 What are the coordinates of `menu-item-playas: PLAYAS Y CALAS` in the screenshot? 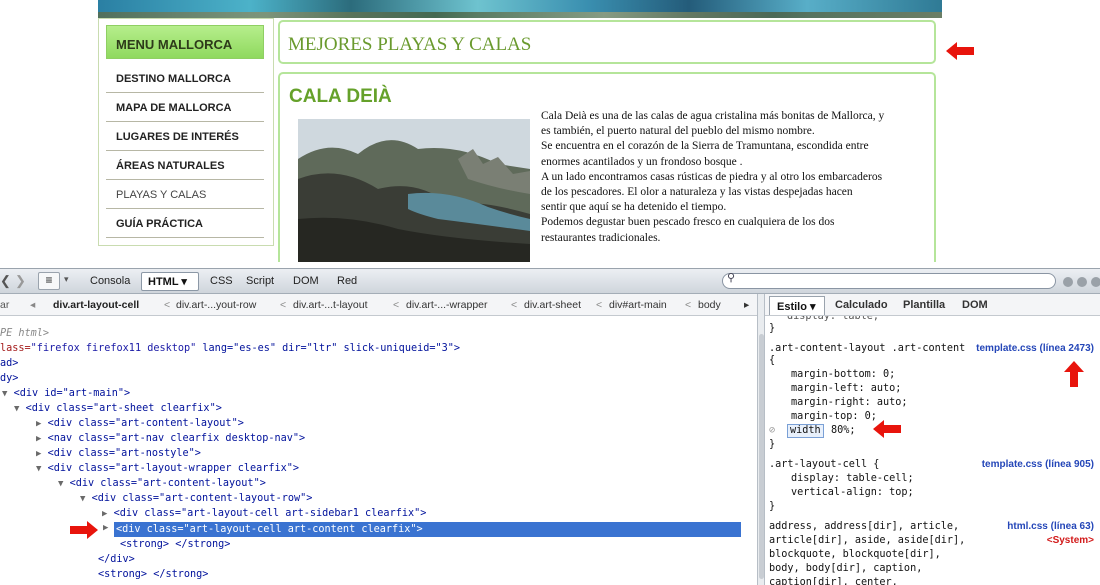 It's located at (185, 194).